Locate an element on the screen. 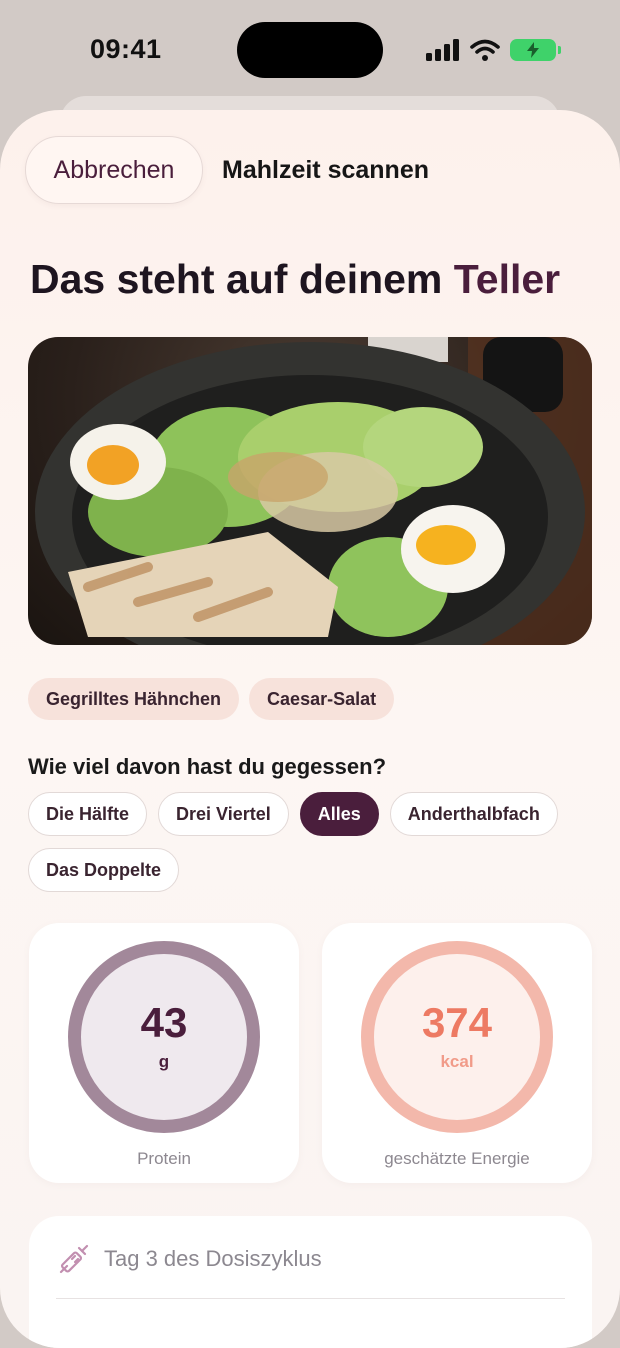  status-time: 09:41 is located at coordinates (126, 49).